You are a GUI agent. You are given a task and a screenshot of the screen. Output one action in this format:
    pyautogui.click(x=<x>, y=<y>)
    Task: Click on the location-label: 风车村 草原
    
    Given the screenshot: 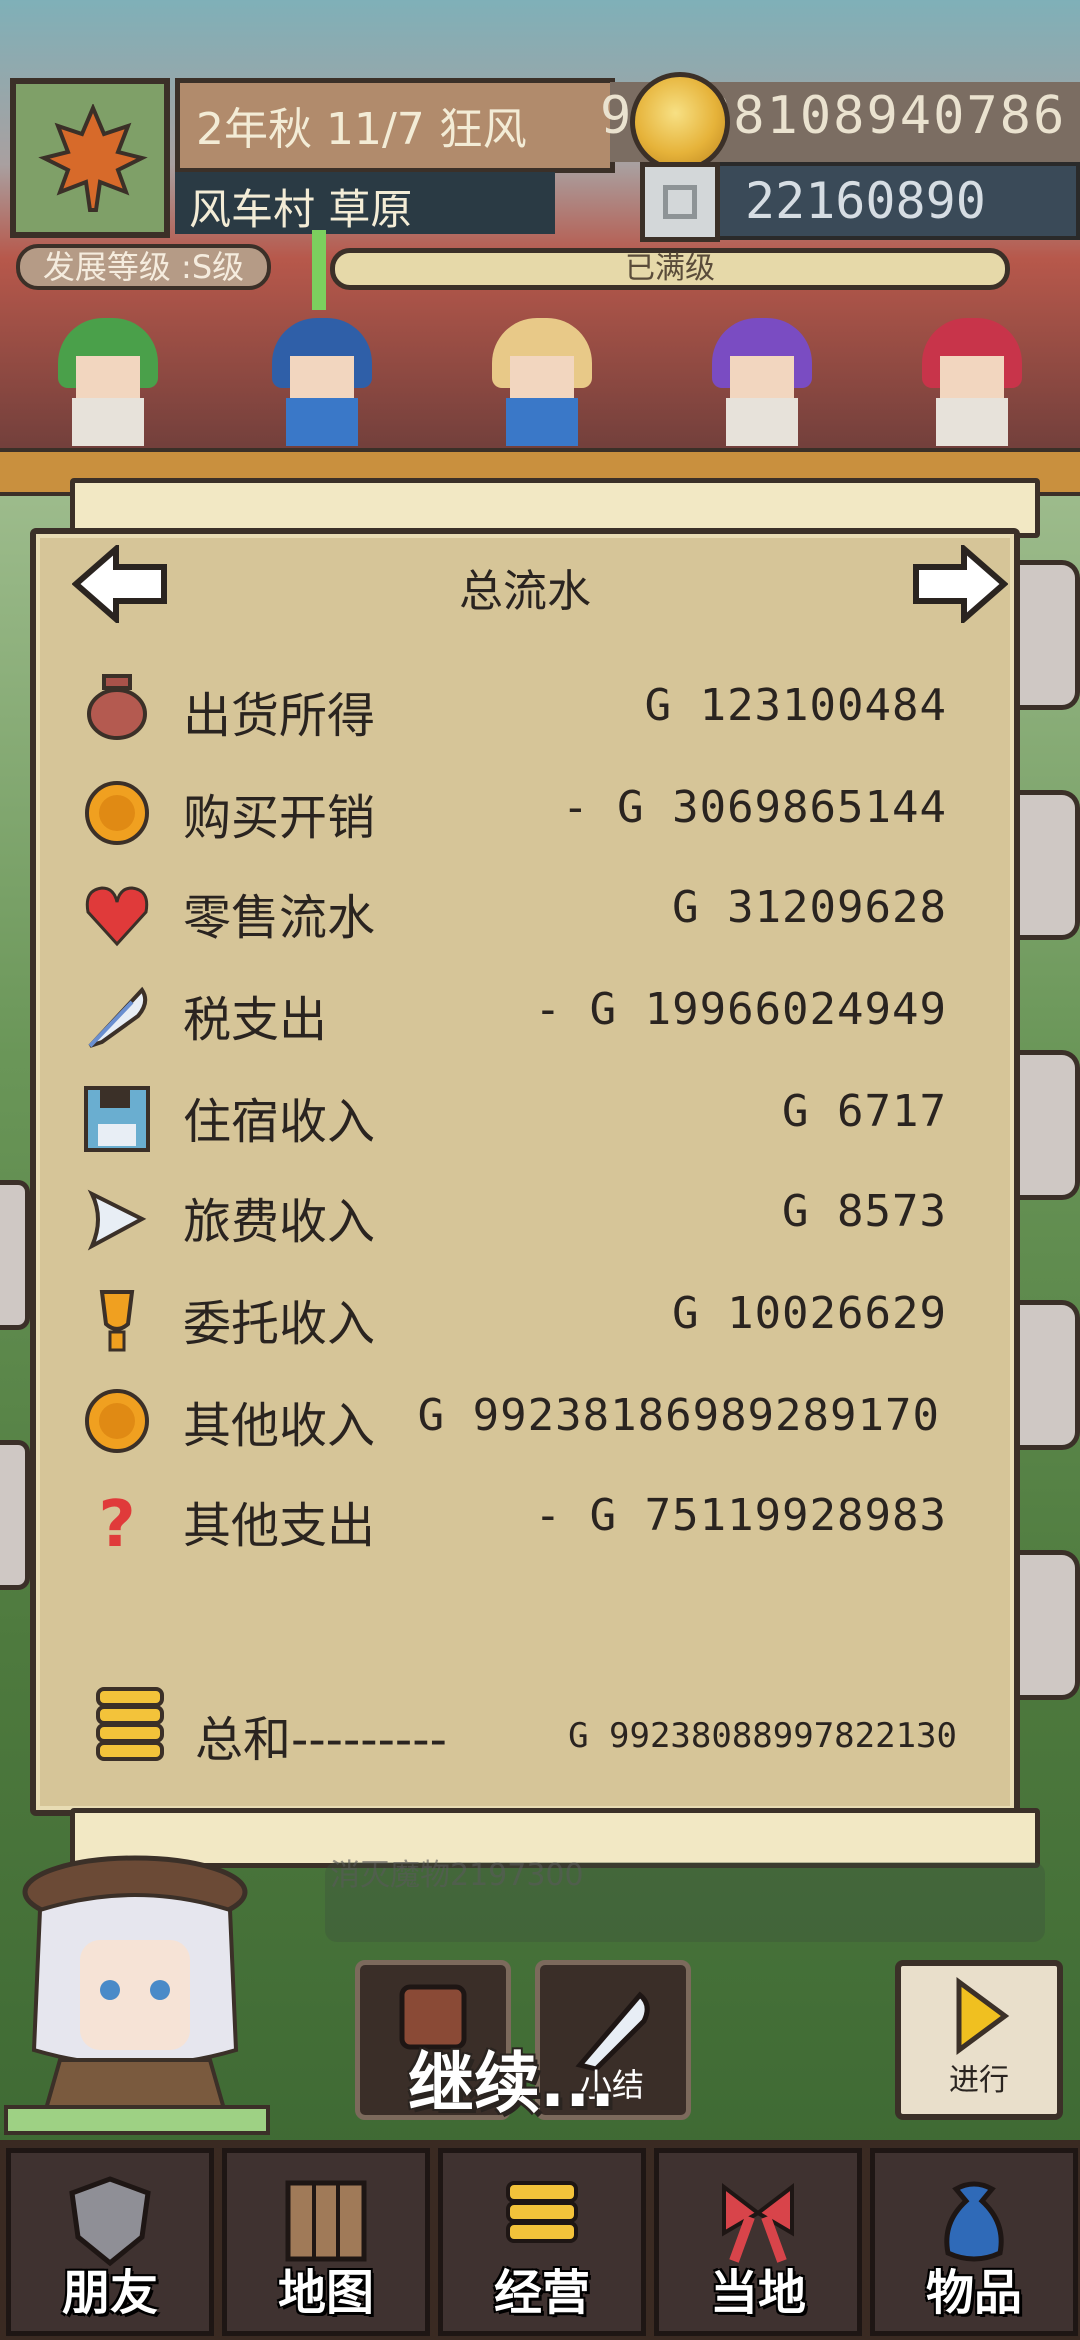 What is the action you would take?
    pyautogui.click(x=365, y=203)
    